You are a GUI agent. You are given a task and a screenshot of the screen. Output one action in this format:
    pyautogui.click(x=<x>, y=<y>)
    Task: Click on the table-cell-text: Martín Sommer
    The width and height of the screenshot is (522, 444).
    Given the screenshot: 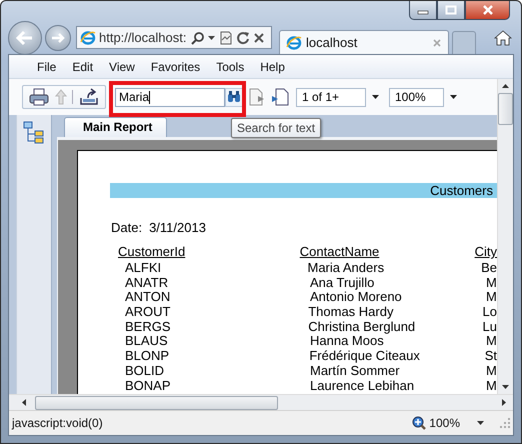 What is the action you would take?
    pyautogui.click(x=355, y=371)
    